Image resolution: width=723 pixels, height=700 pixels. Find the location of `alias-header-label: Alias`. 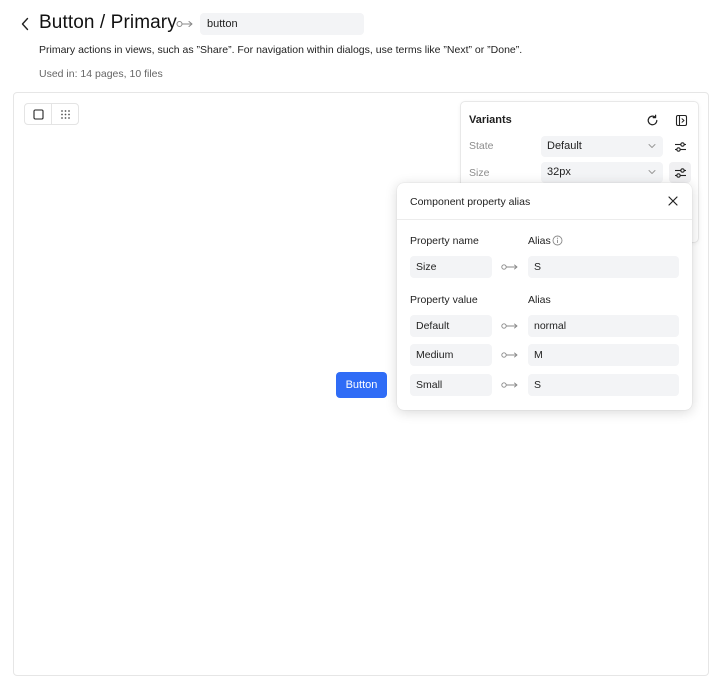

alias-header-label: Alias is located at coordinates (539, 241).